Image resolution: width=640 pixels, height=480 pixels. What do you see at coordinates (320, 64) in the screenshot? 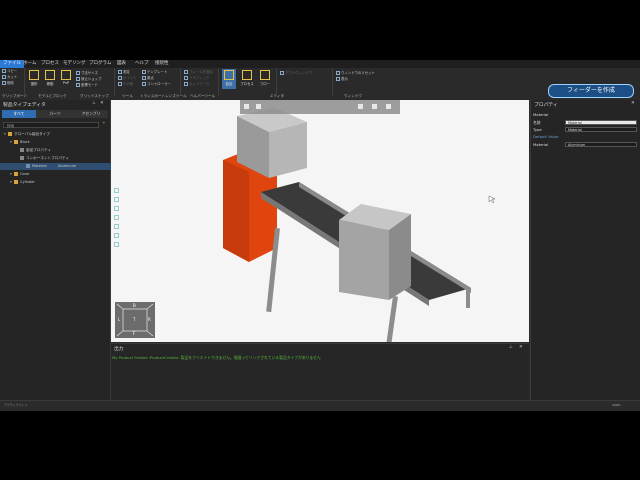
I see `menu-bar: ファイル ホーム プロセス モデリング プログラム 図表 ヘルプ 接続性` at bounding box center [320, 64].